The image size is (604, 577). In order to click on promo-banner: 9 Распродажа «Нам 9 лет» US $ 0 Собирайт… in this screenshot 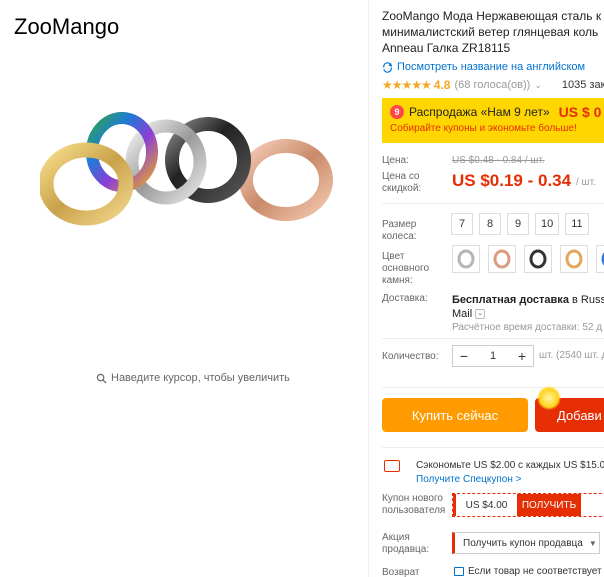, I will do `click(493, 120)`.